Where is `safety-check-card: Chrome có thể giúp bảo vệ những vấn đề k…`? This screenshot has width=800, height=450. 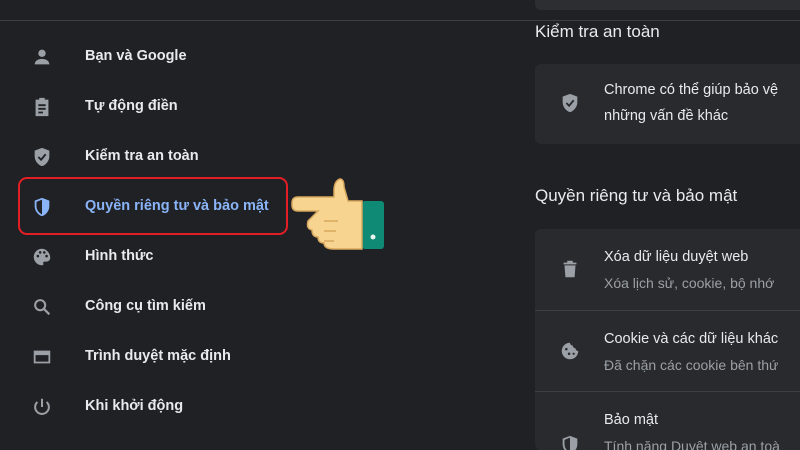 safety-check-card: Chrome có thể giúp bảo vệ những vấn đề k… is located at coordinates (667, 104).